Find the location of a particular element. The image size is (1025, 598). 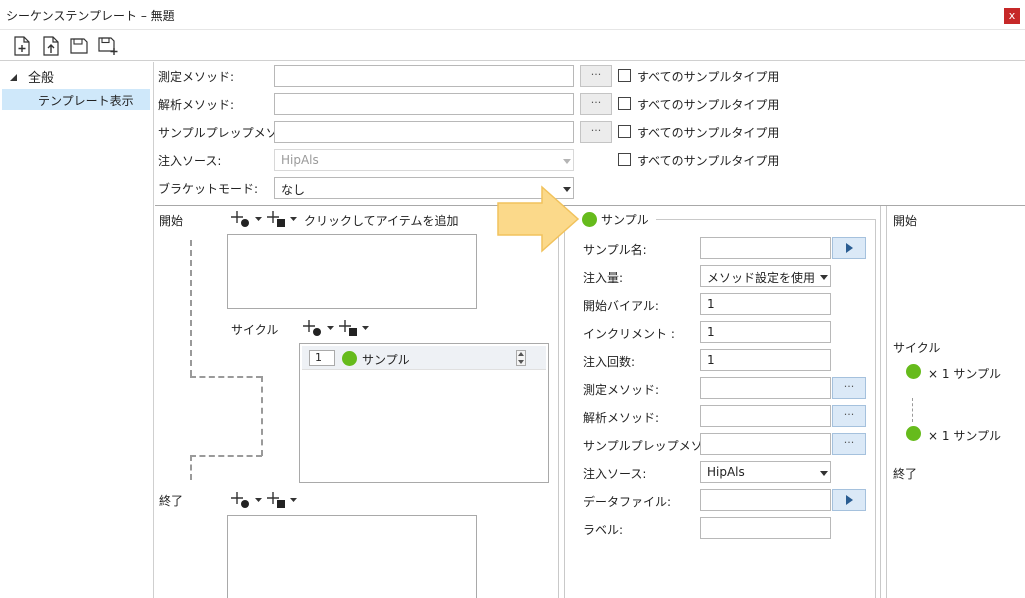

toolbar is located at coordinates (512, 46).